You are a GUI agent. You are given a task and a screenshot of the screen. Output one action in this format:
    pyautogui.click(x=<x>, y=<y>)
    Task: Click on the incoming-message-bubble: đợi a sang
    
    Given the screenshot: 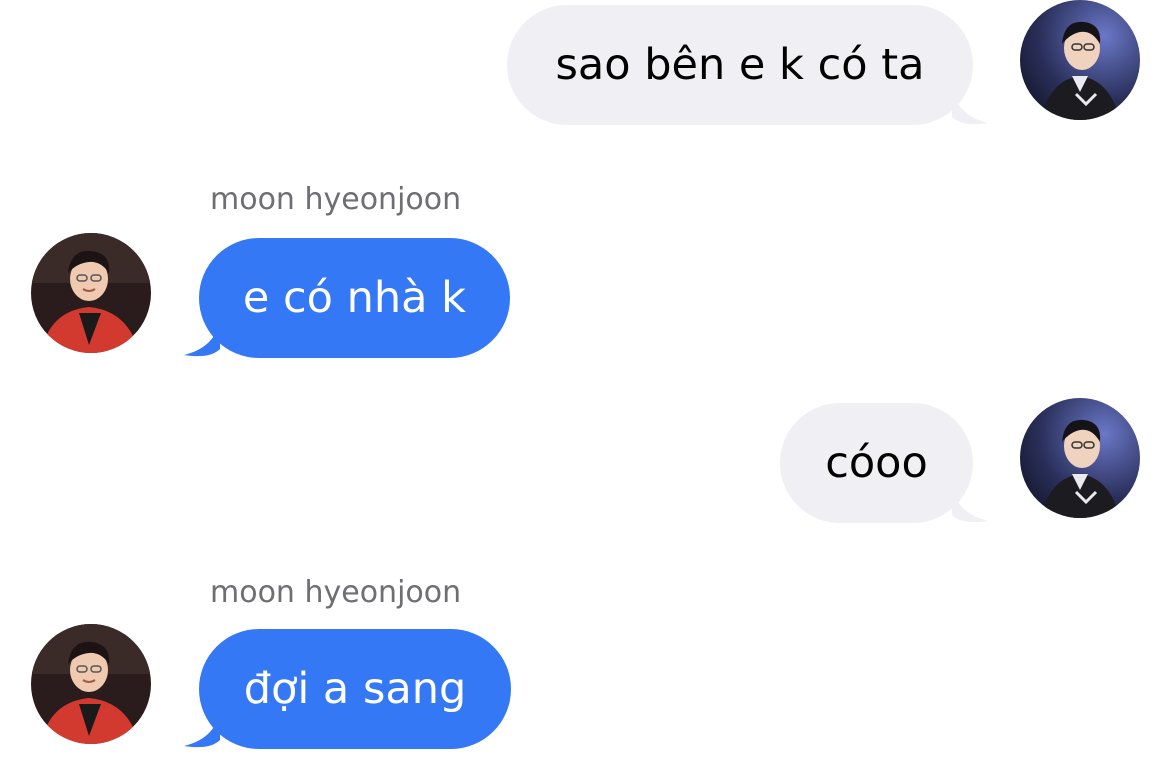 What is the action you would take?
    pyautogui.click(x=355, y=689)
    